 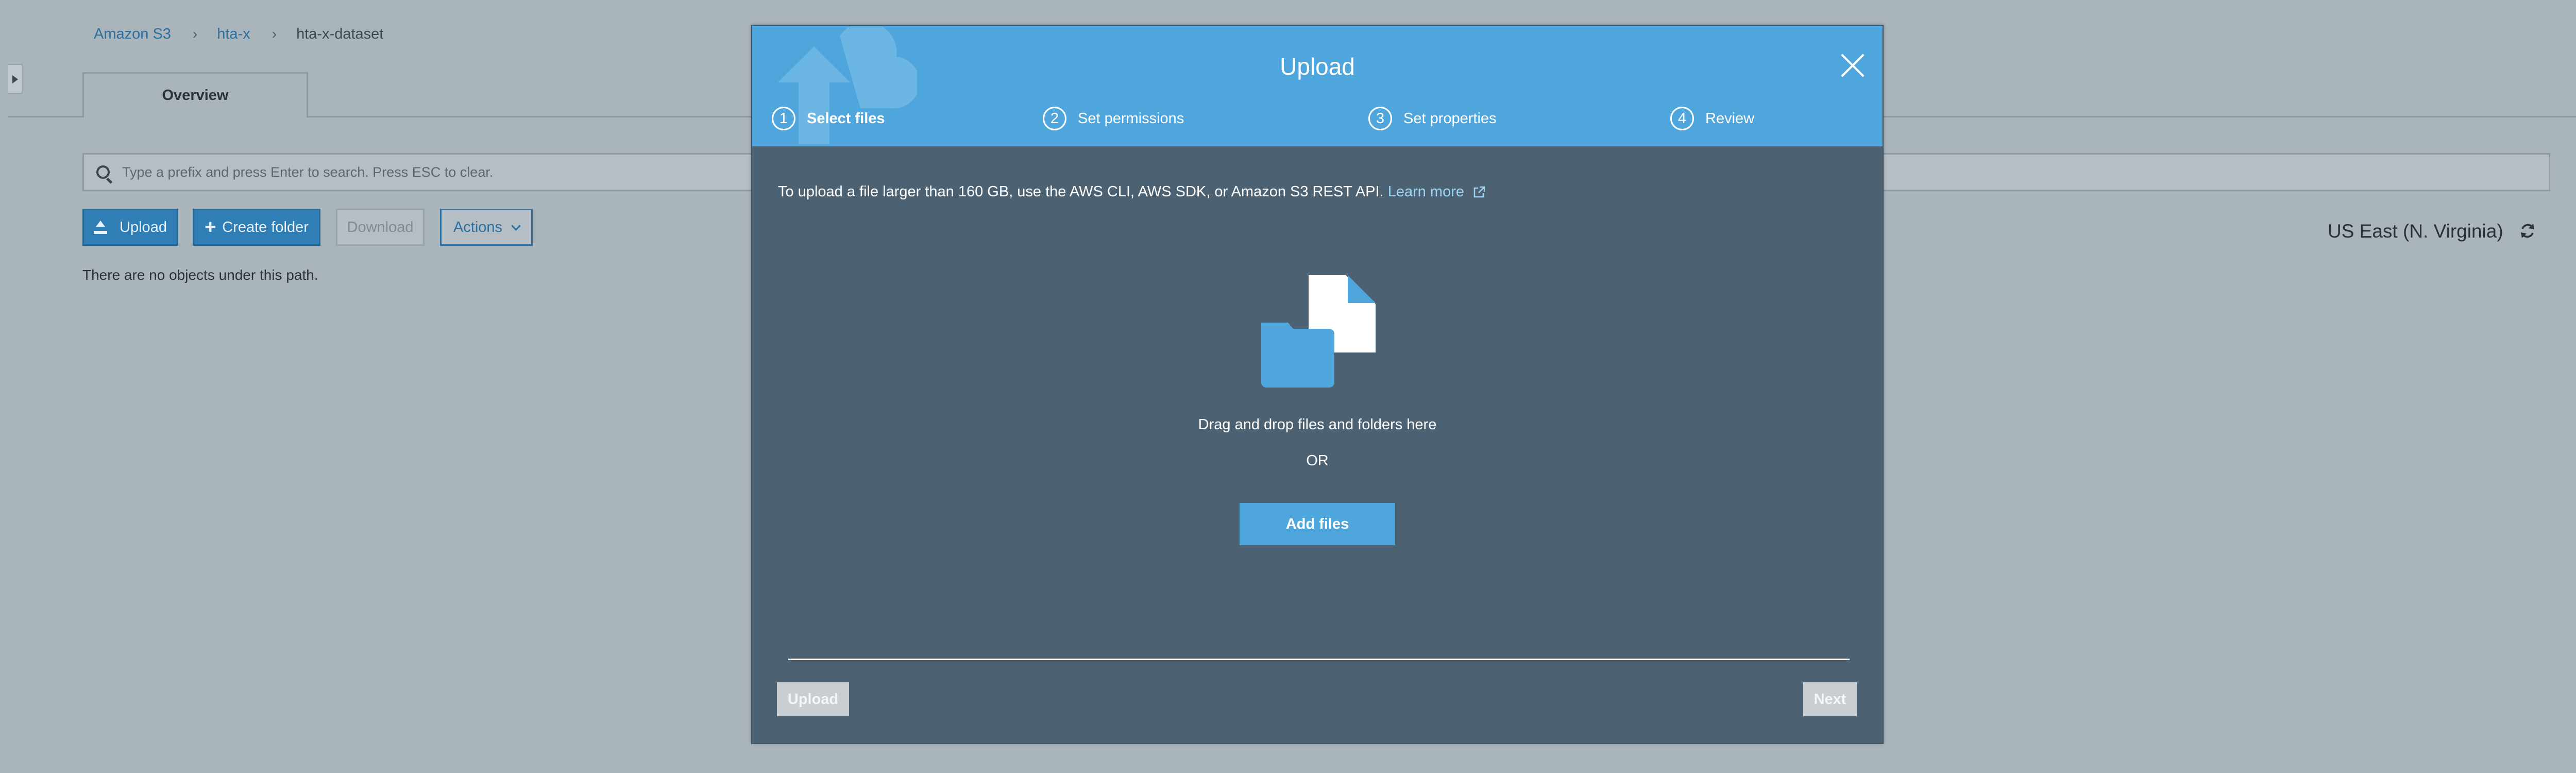 I want to click on breadcrumb-bucket: hta-x, so click(x=233, y=34).